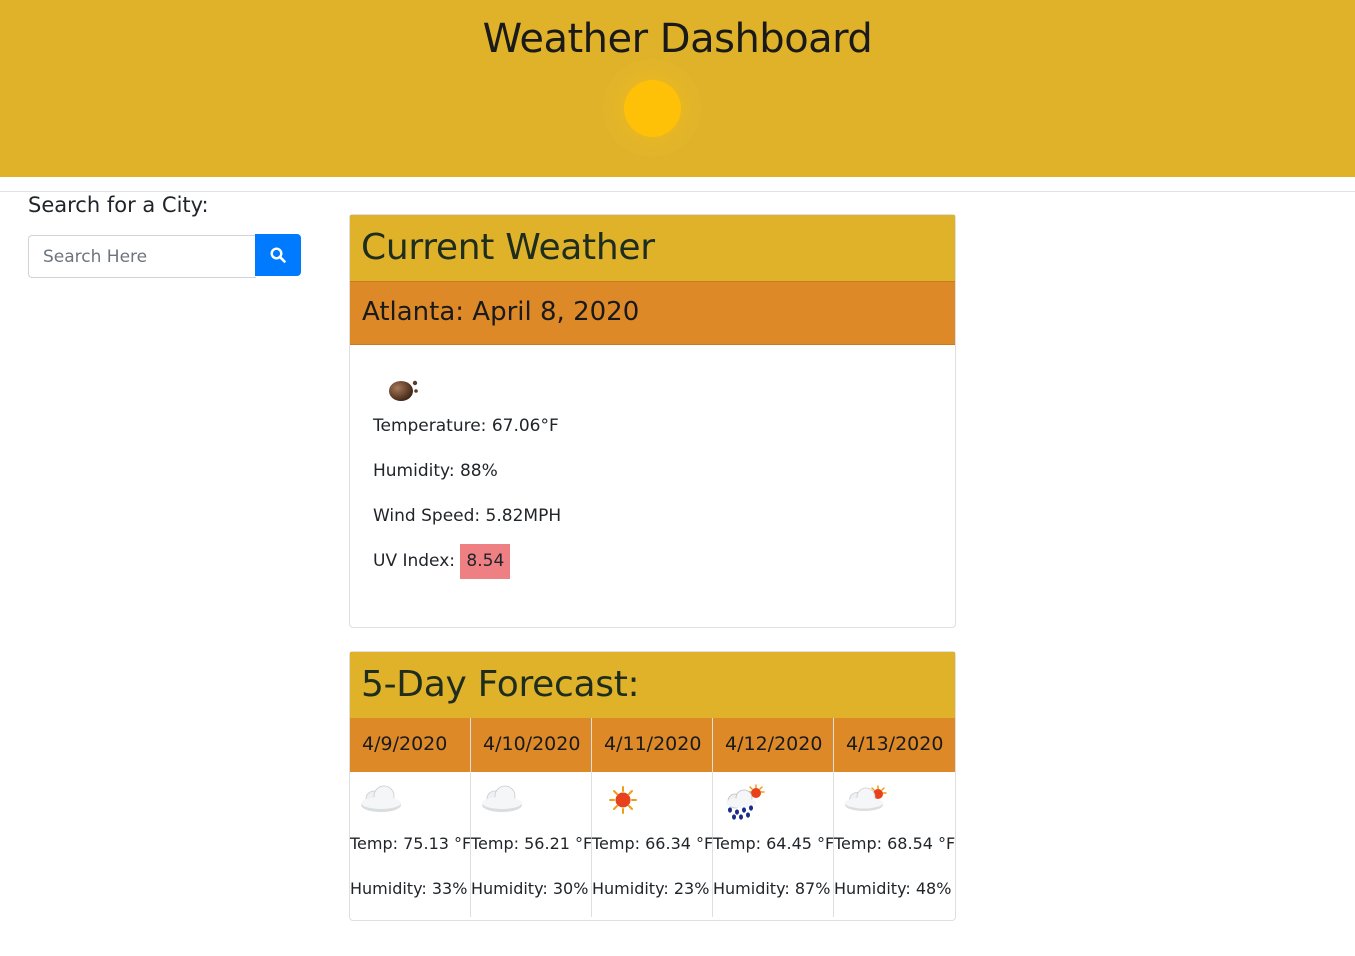 The height and width of the screenshot is (956, 1355). What do you see at coordinates (532, 843) in the screenshot?
I see `forecast-temp: Temp: 56.21 °F` at bounding box center [532, 843].